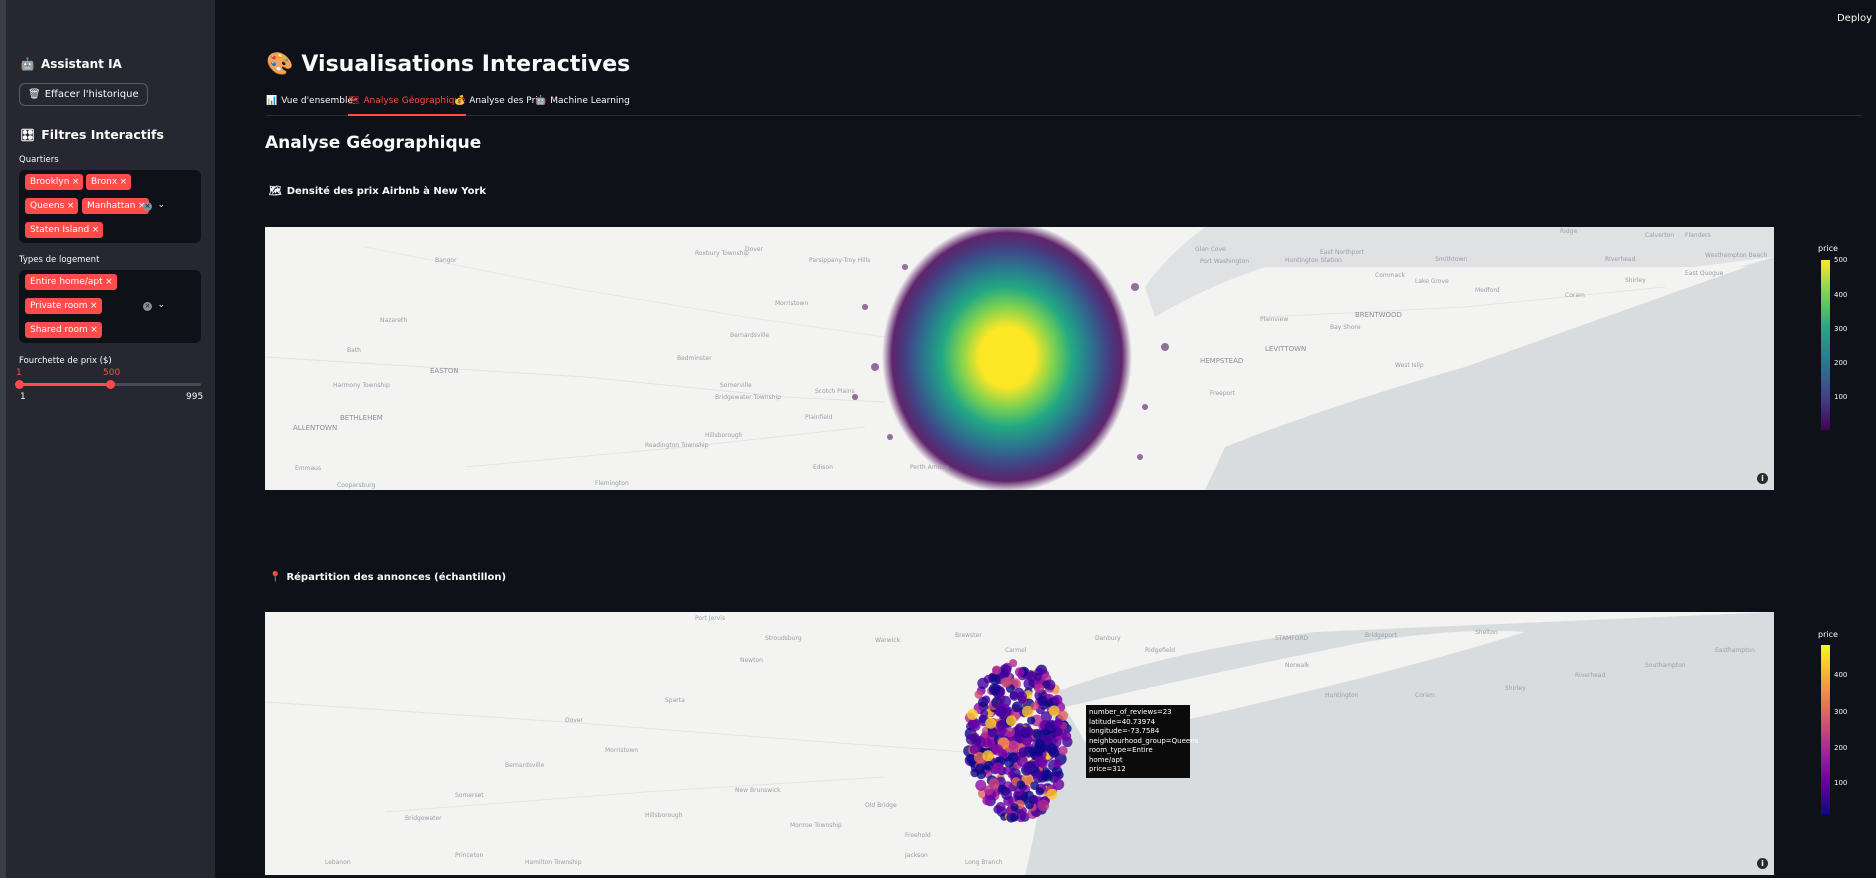 The height and width of the screenshot is (878, 1876). What do you see at coordinates (71, 282) in the screenshot?
I see `chip-entire-home: Entire home/apt ×` at bounding box center [71, 282].